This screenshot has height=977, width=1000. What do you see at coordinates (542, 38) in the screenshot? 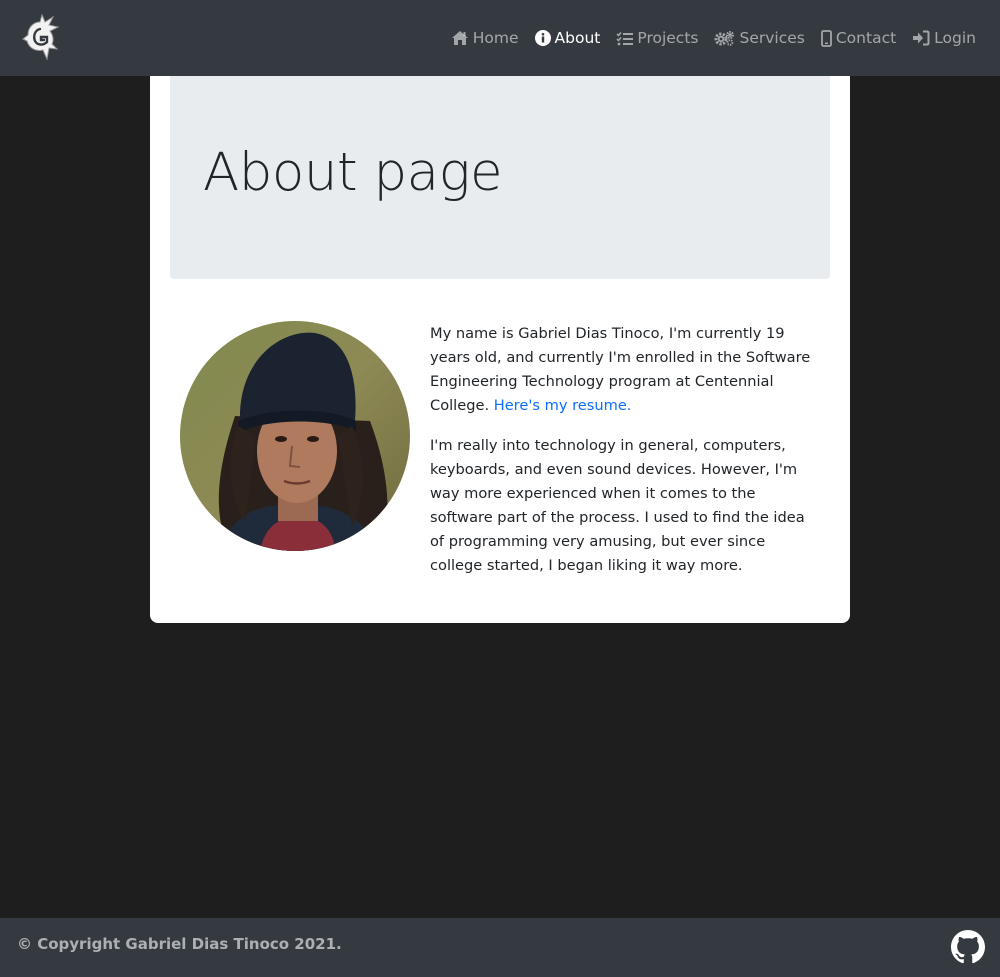
I see `info-circle-icon` at bounding box center [542, 38].